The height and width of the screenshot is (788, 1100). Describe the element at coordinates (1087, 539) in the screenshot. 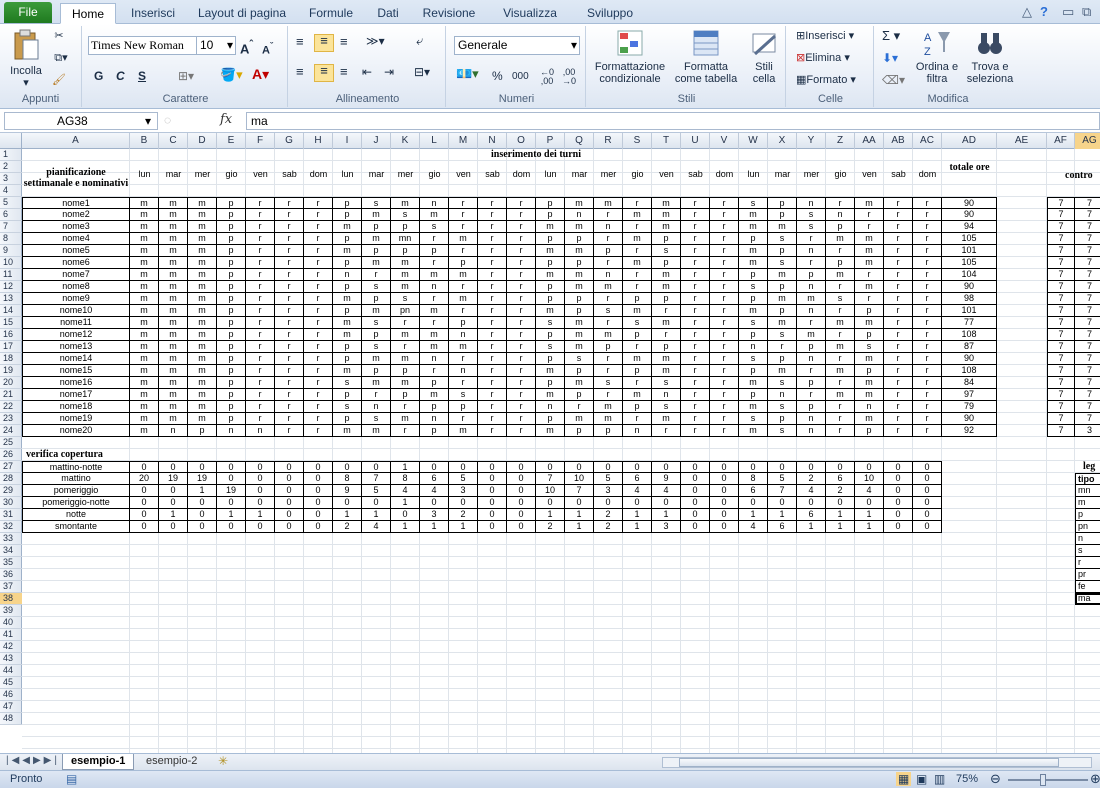

I see `legend-item: n` at that location.